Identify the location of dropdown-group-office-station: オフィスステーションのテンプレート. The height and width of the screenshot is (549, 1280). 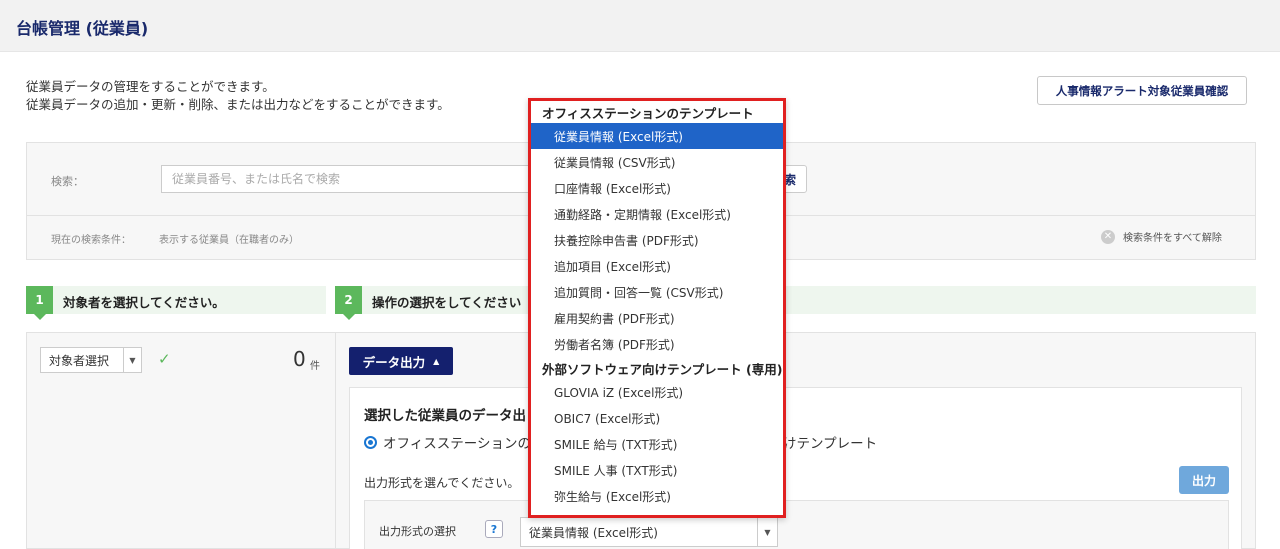
(648, 113).